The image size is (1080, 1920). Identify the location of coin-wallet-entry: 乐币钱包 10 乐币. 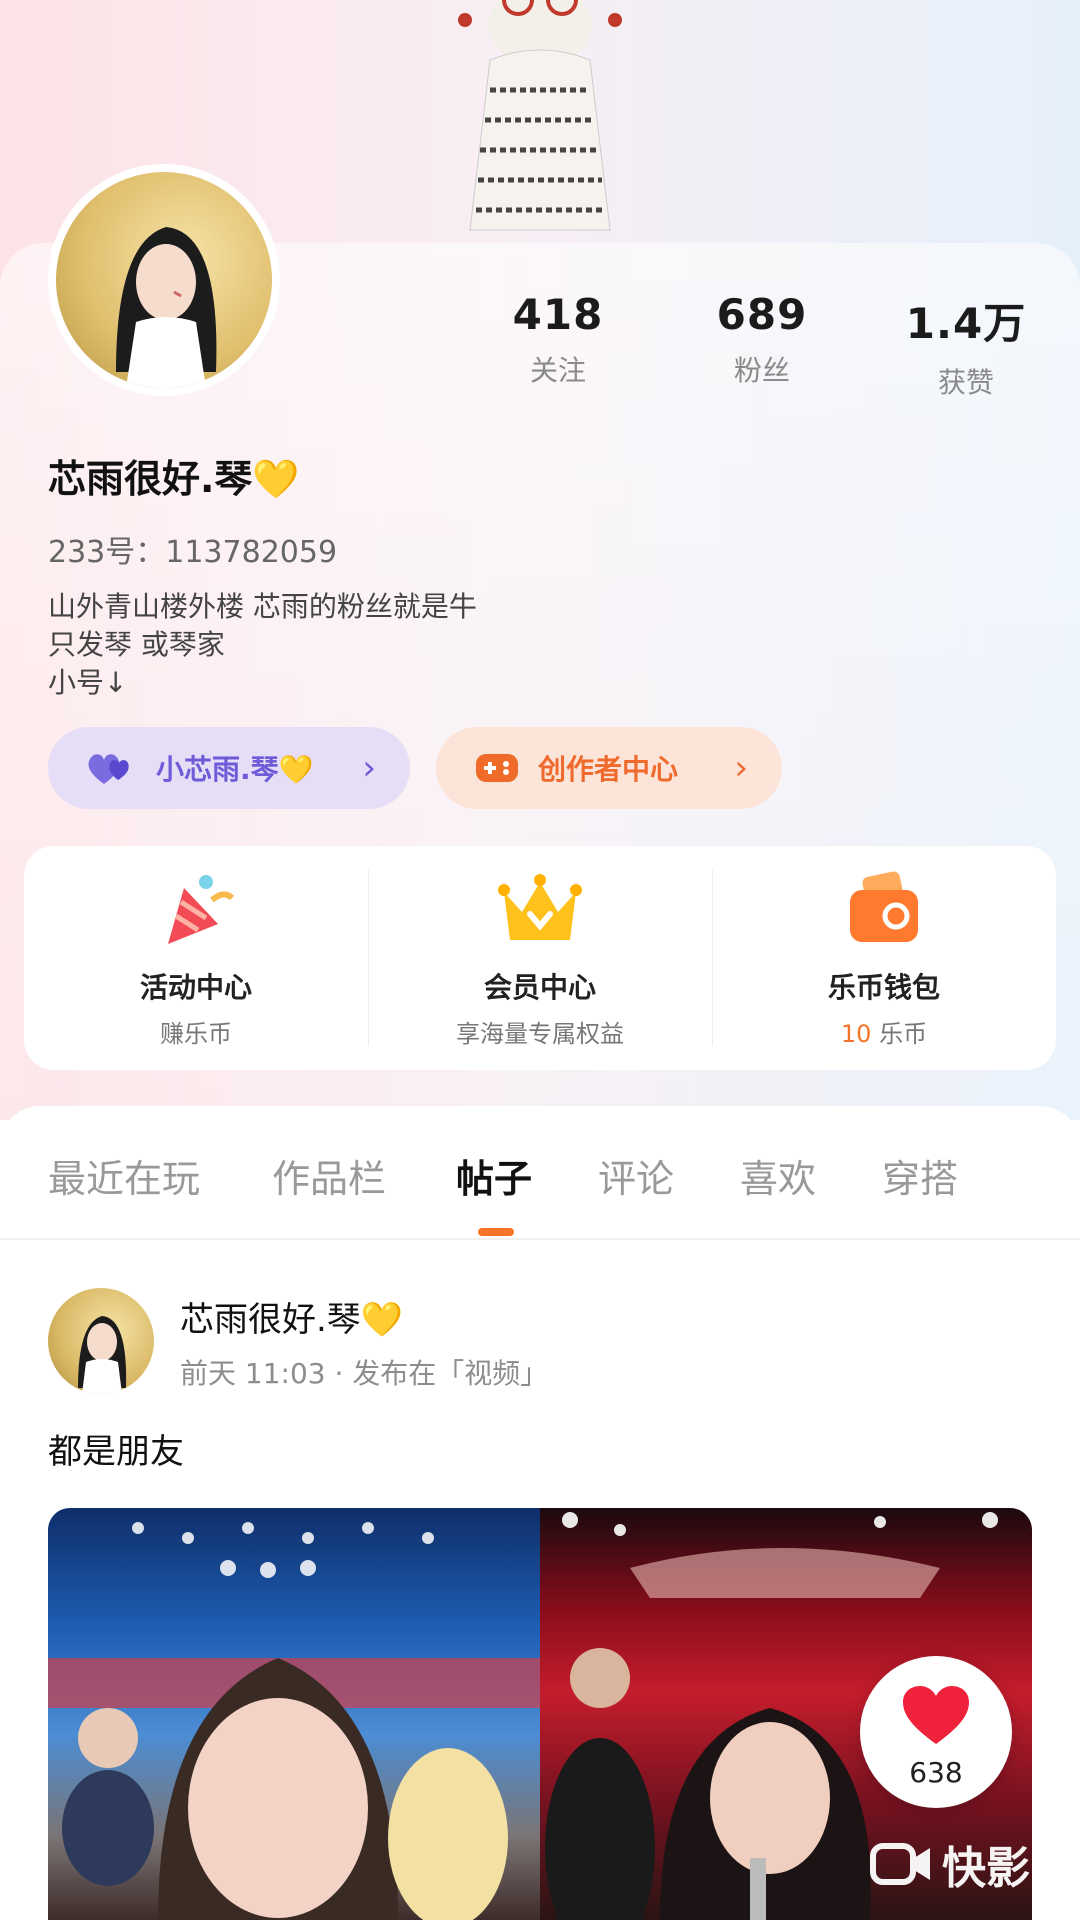
(884, 958).